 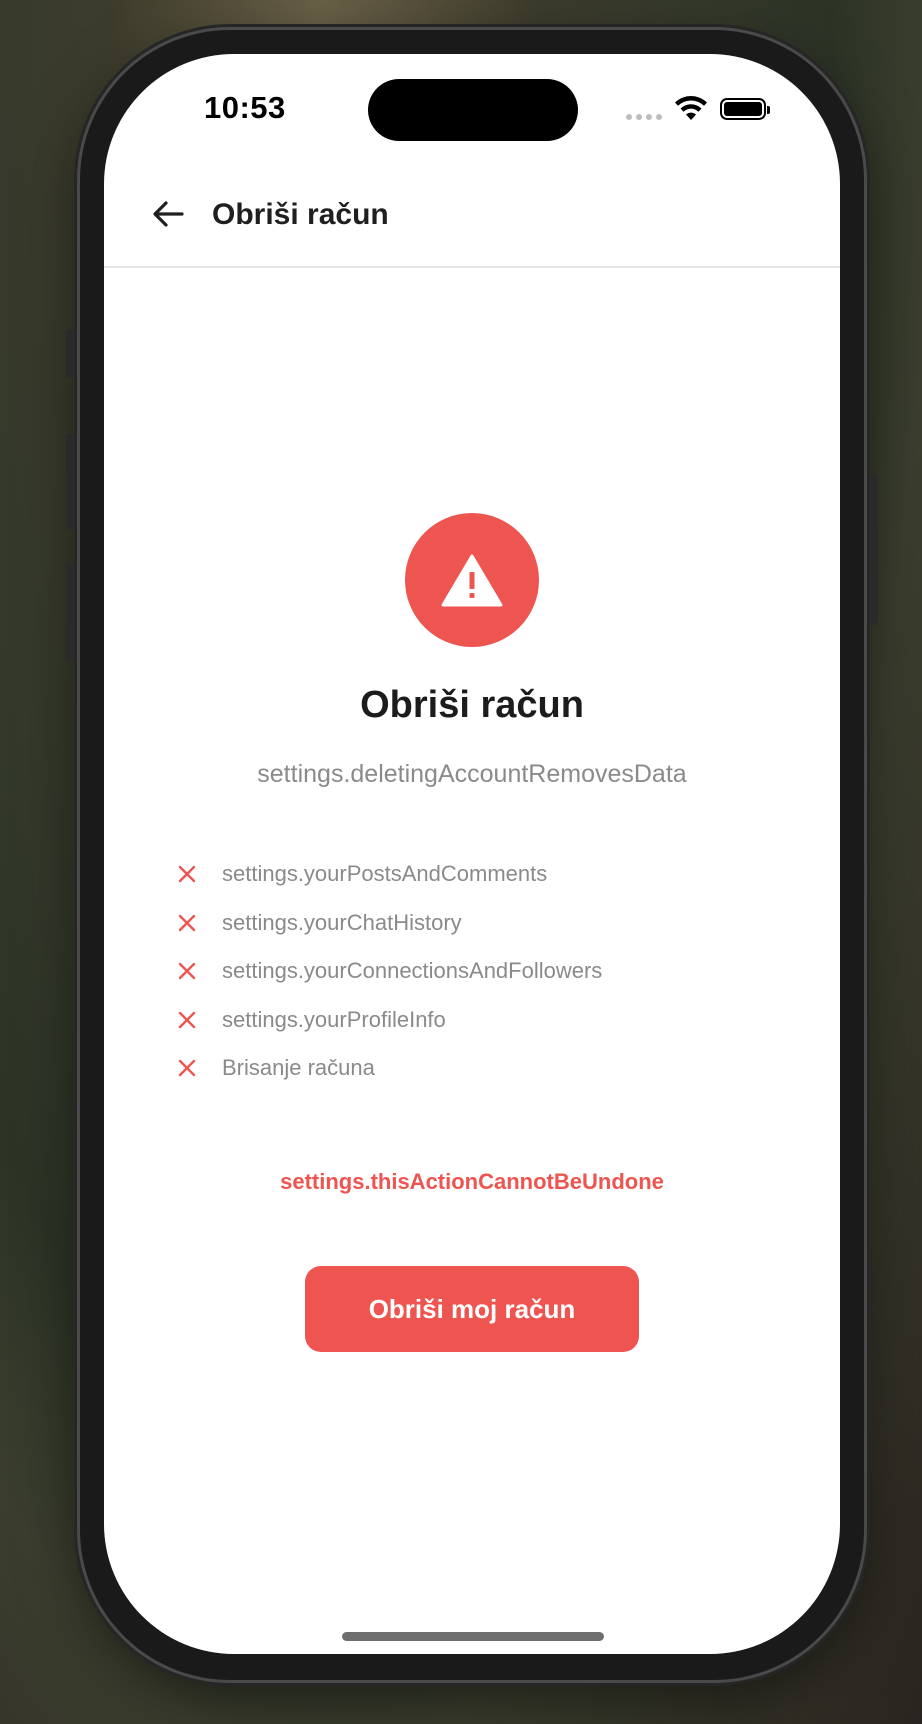 What do you see at coordinates (745, 109) in the screenshot?
I see `battery-icon` at bounding box center [745, 109].